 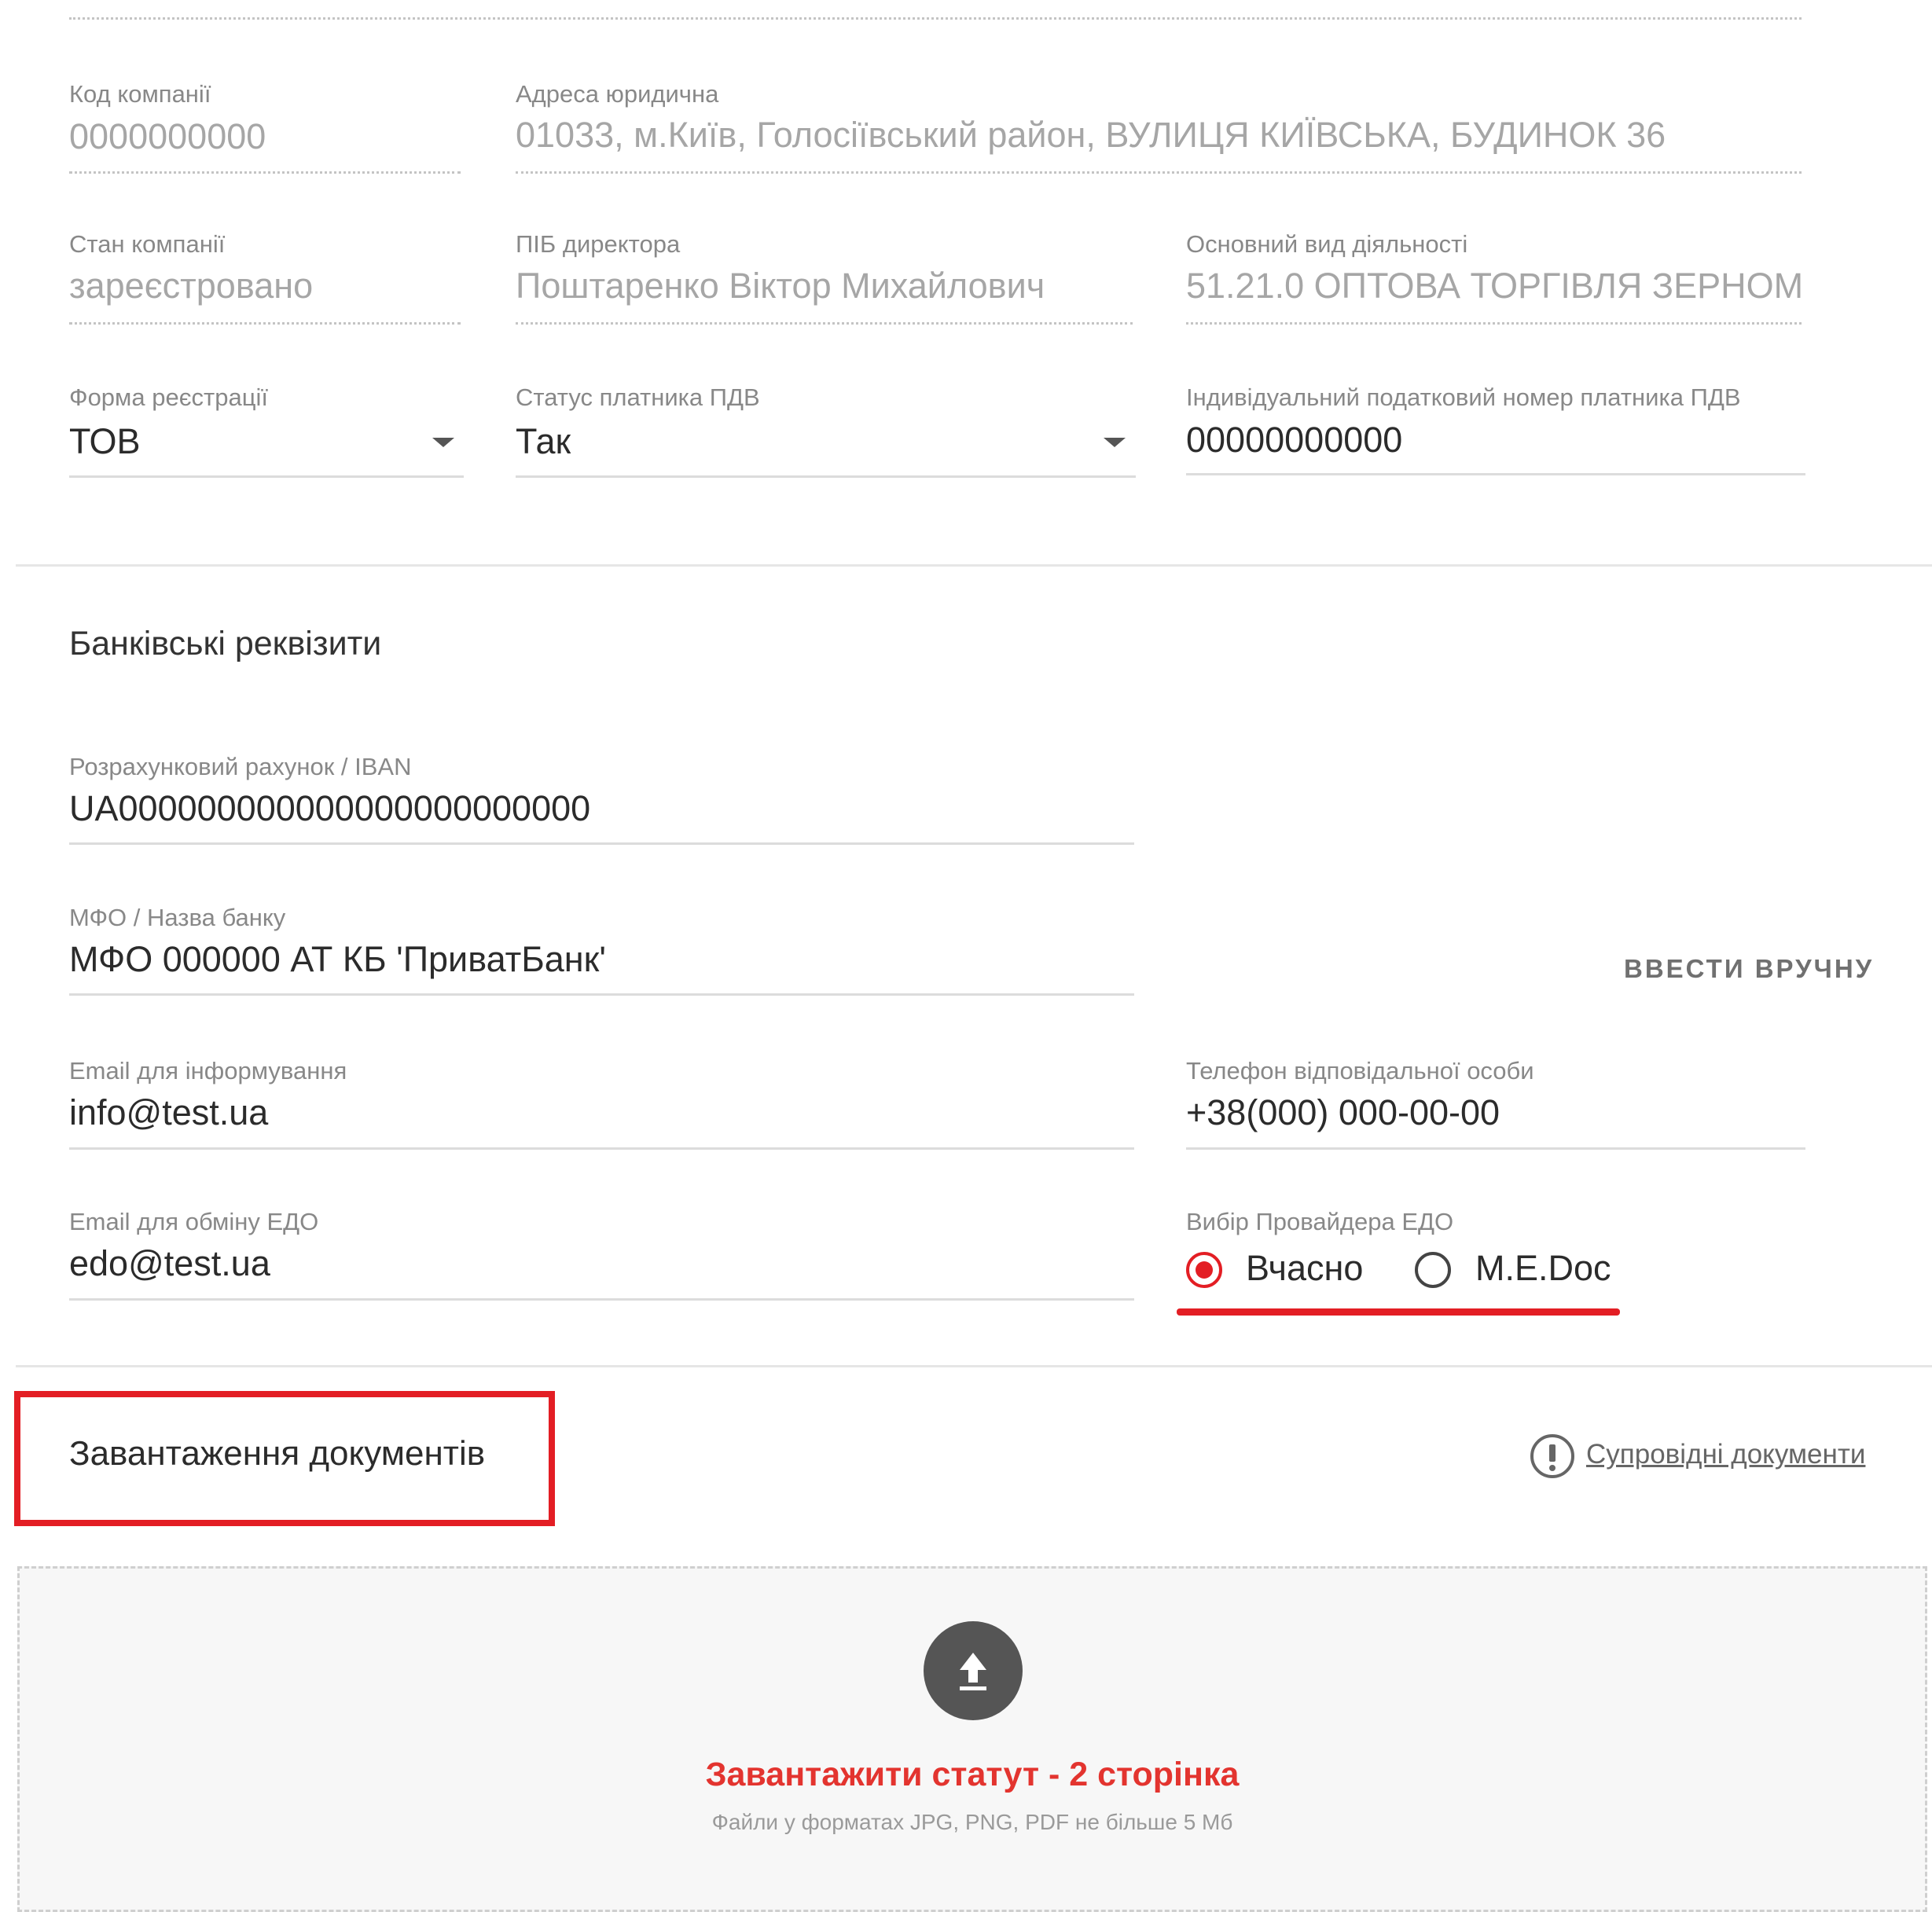 I want to click on upload-title: Завантажити статут - 2 сторінка, so click(x=972, y=1774).